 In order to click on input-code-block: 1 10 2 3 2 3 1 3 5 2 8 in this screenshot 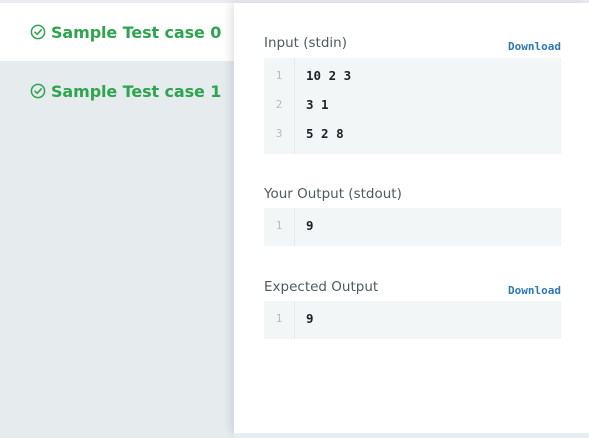, I will do `click(412, 106)`.